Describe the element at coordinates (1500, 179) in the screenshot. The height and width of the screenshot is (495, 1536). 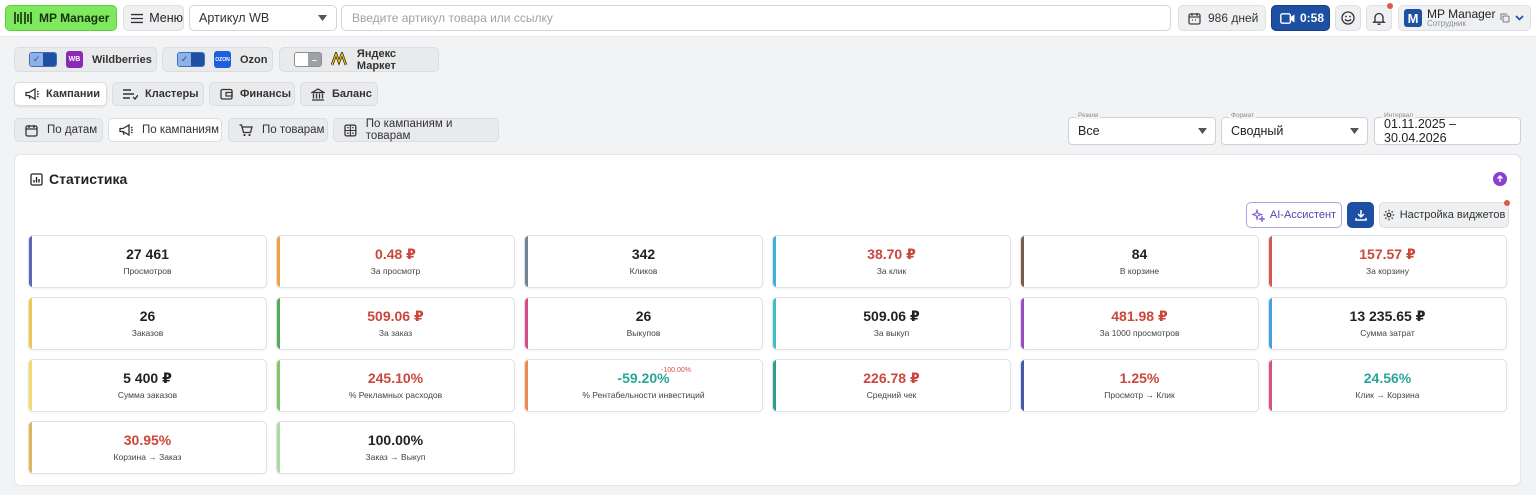
I see `collapse-button` at that location.